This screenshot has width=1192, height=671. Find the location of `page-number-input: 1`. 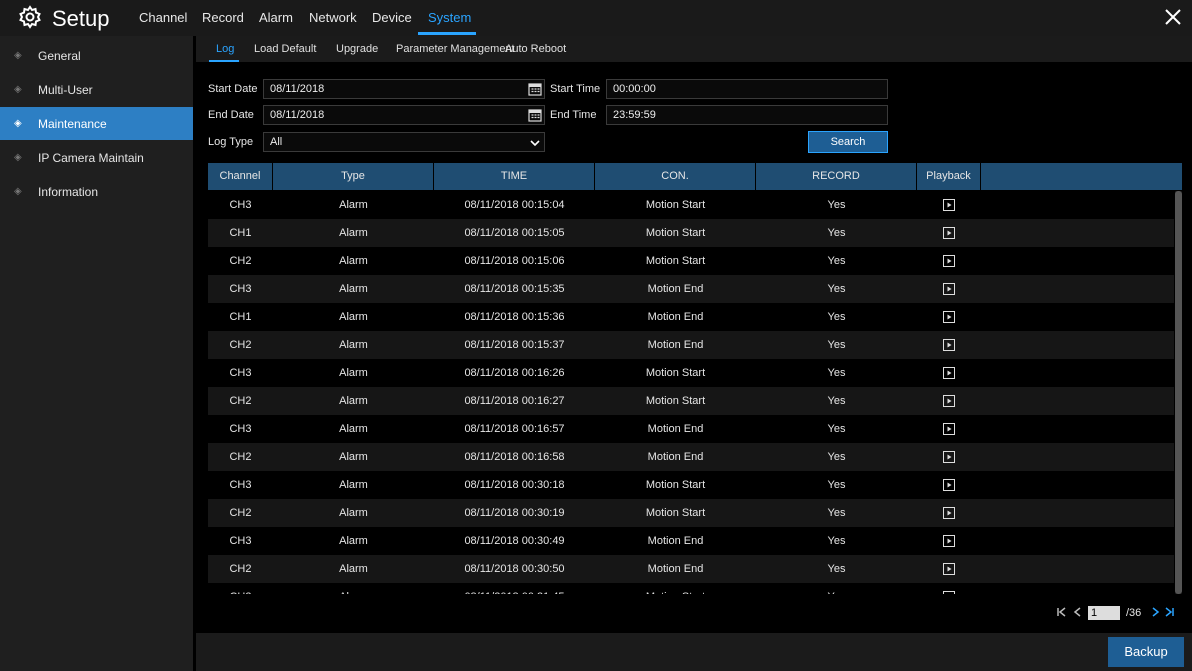

page-number-input: 1 is located at coordinates (1104, 613).